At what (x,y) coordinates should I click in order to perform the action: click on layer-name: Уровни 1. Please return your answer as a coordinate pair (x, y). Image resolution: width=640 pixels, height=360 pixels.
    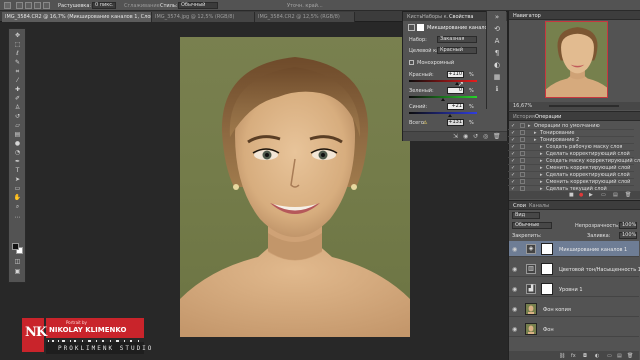
    Looking at the image, I should click on (571, 290).